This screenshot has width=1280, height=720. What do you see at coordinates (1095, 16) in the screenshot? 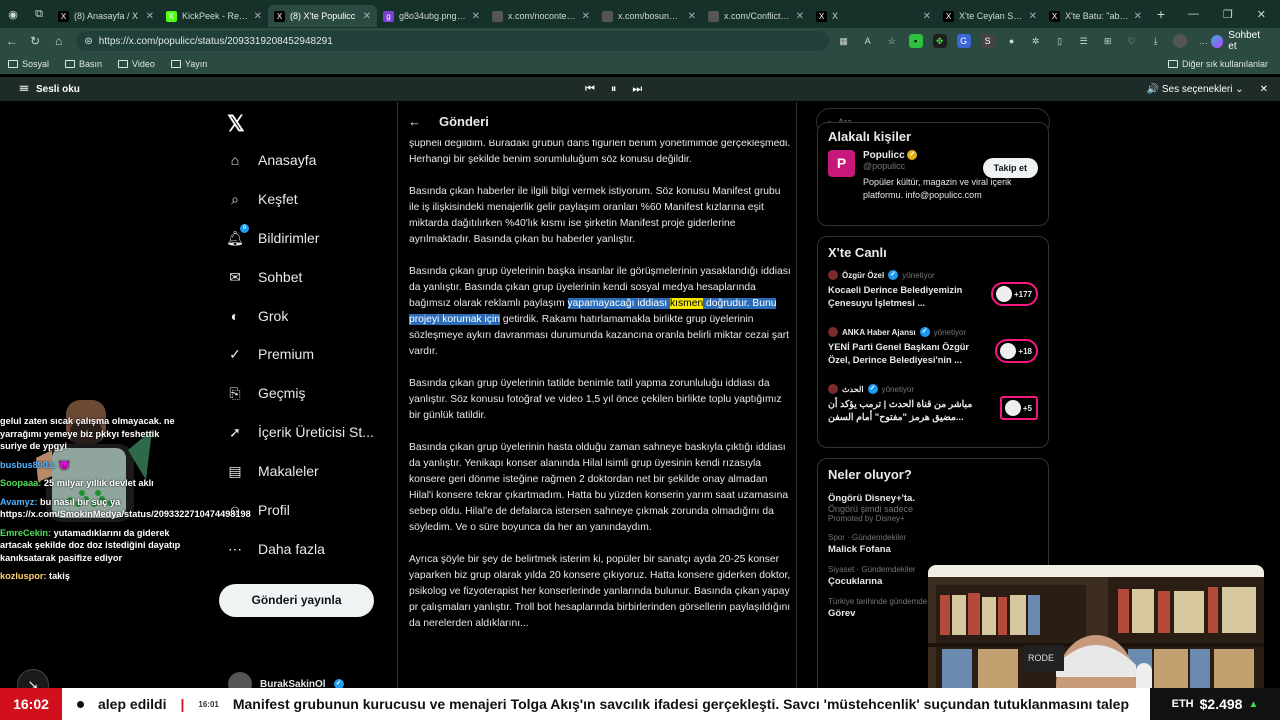
I see `browser-tab: X X'te Batu: "abisinin ... ✕` at bounding box center [1095, 16].